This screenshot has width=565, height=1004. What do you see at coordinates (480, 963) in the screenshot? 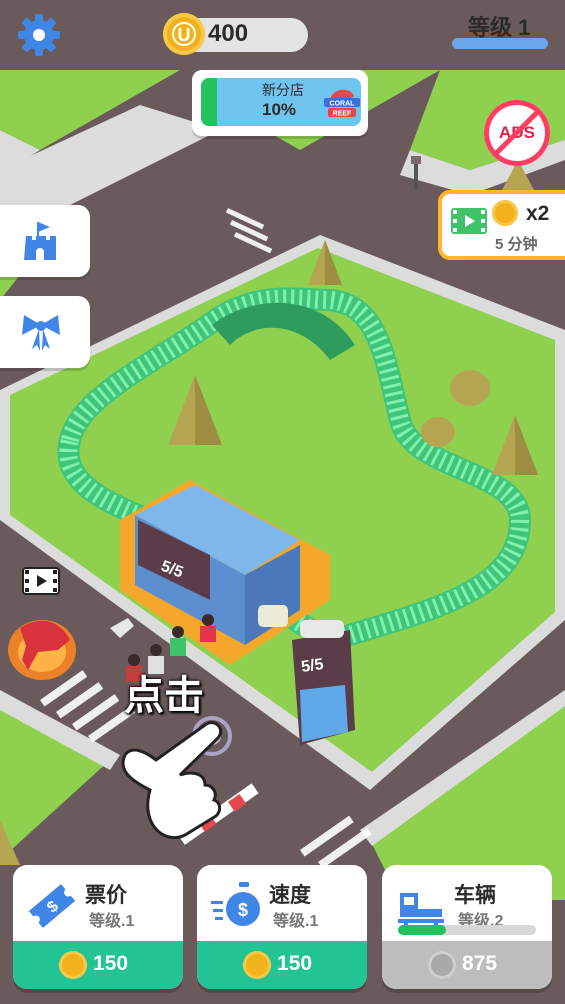
I see `upgrade-price: 875` at bounding box center [480, 963].